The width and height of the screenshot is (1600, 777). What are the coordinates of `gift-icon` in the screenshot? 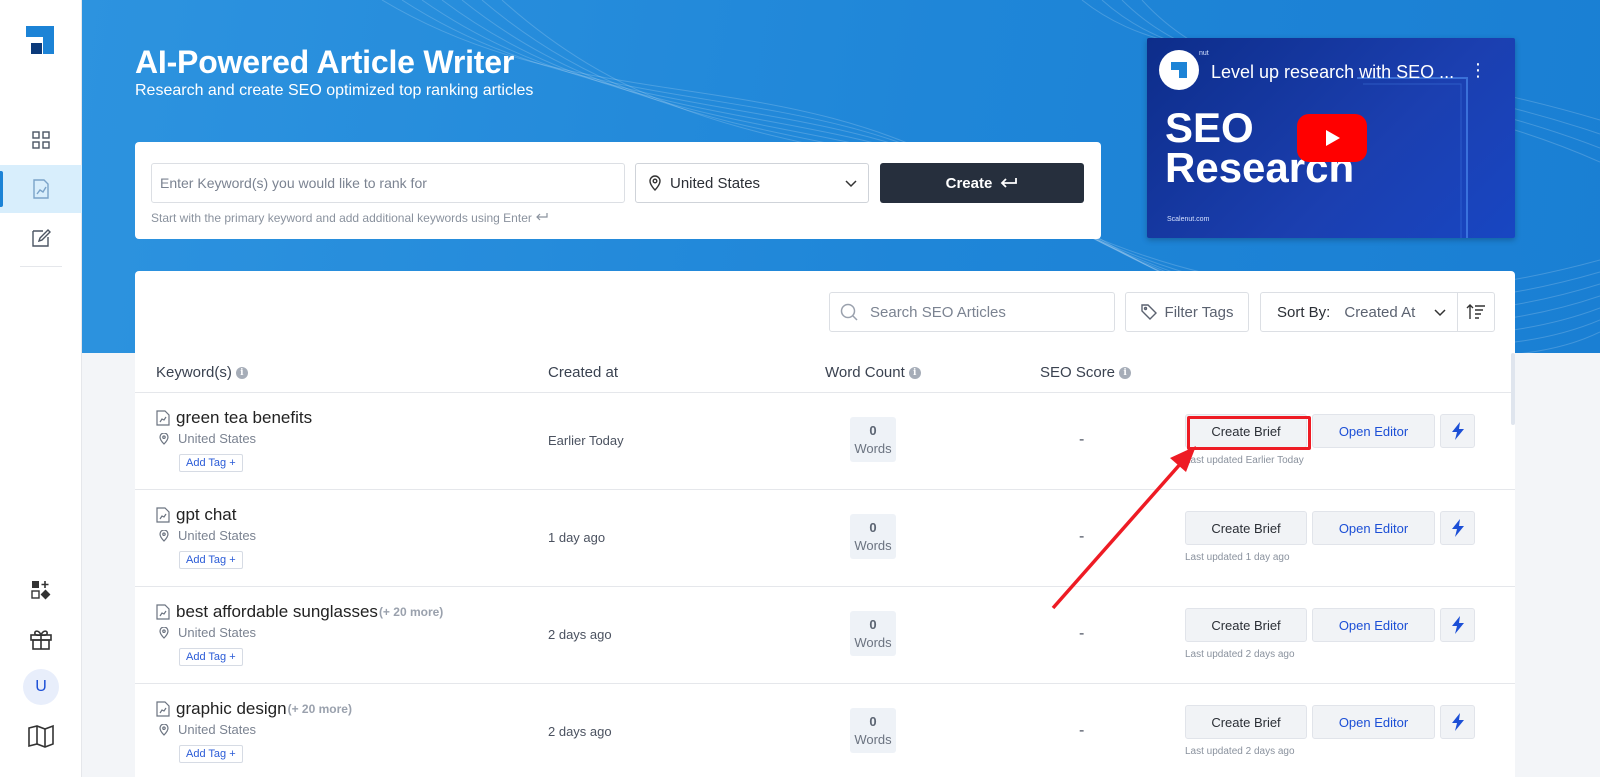 It's located at (41, 640).